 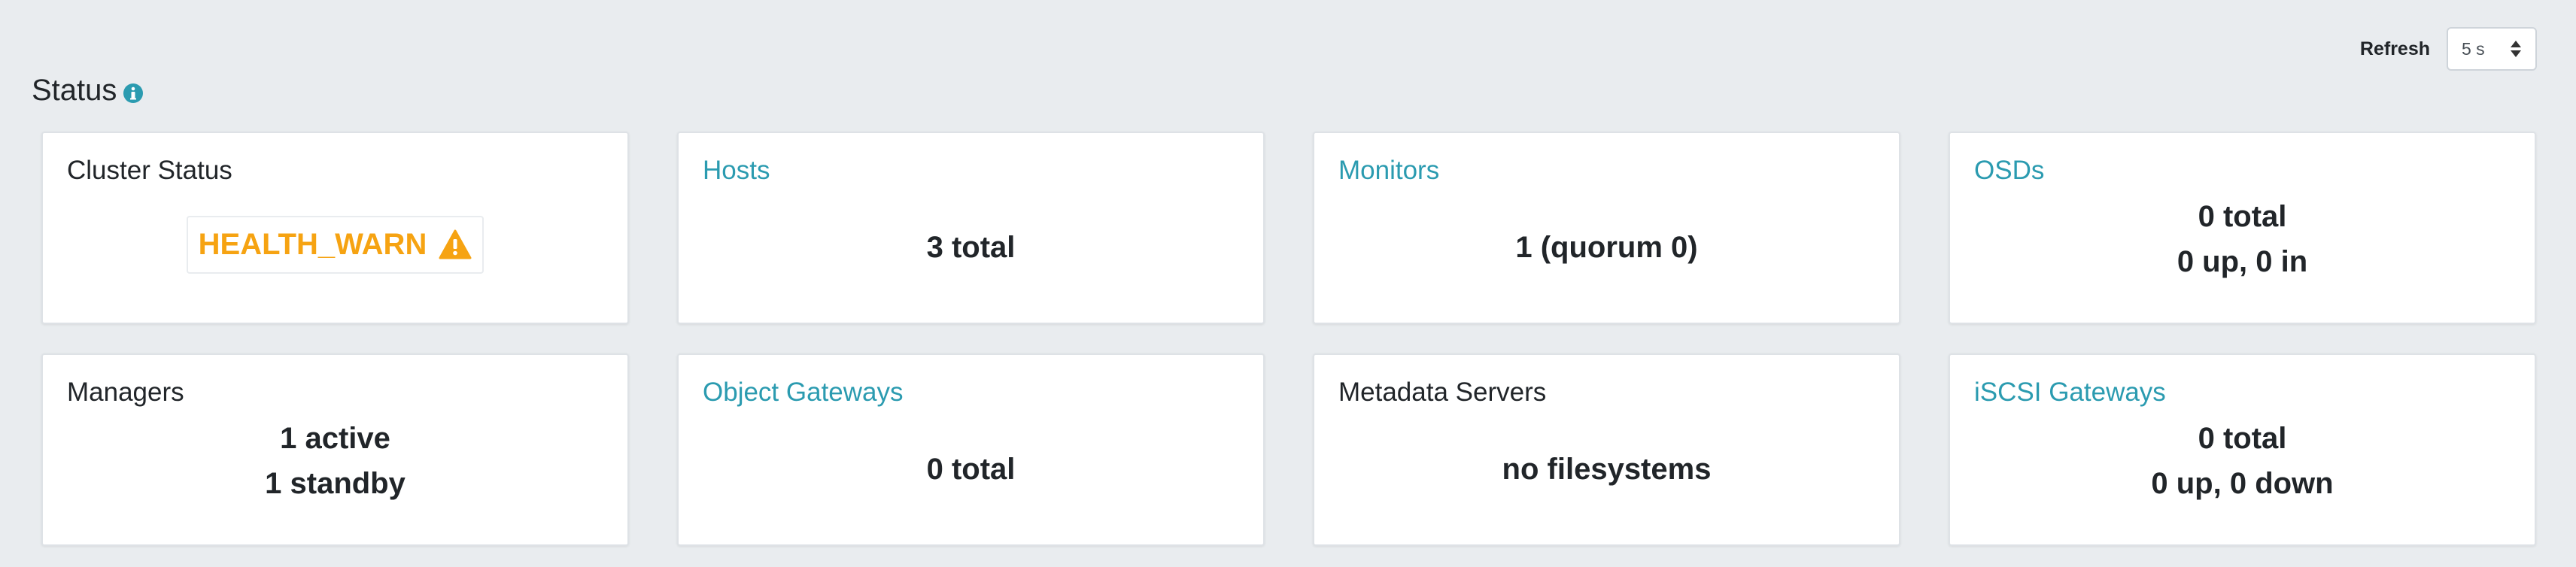 I want to click on page-title-text: Status, so click(x=75, y=90).